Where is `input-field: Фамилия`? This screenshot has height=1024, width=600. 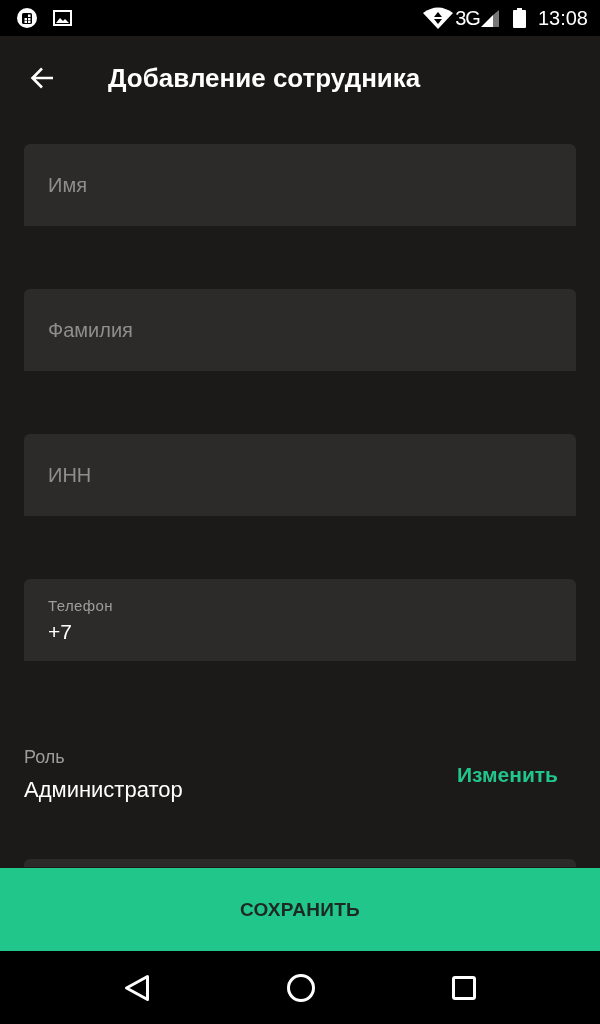 input-field: Фамилия is located at coordinates (300, 330).